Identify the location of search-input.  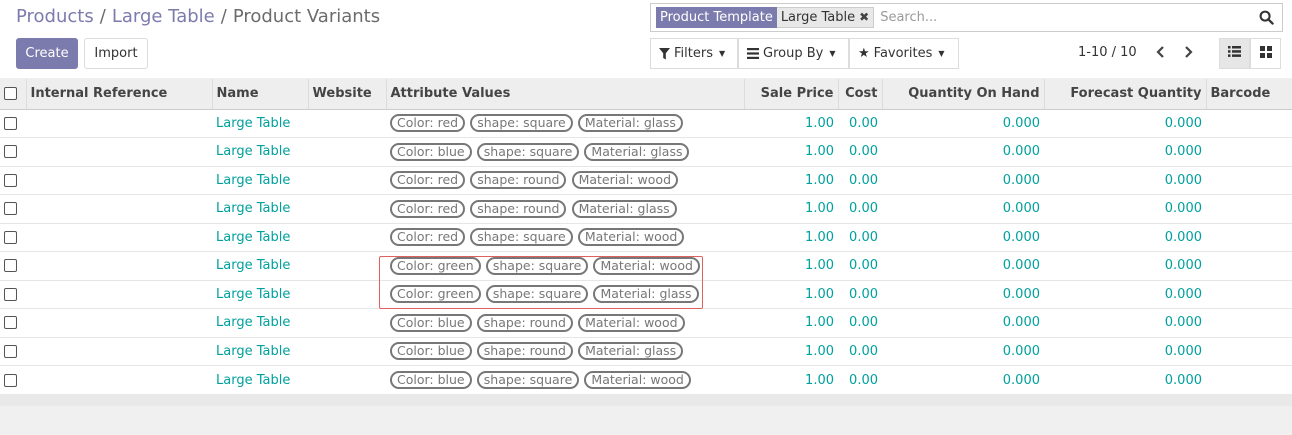
(1066, 17).